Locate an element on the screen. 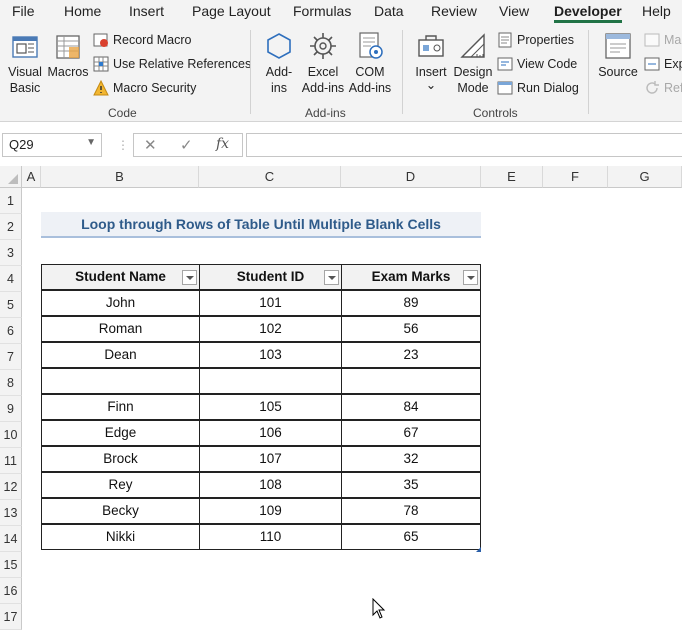 The width and height of the screenshot is (682, 631). row-header: 6 is located at coordinates (11, 331).